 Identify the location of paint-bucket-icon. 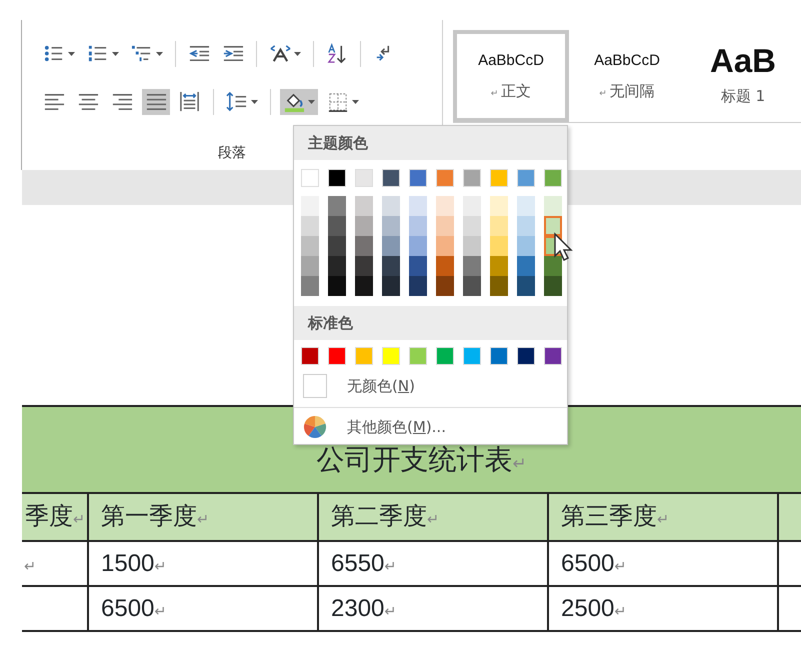
(294, 102).